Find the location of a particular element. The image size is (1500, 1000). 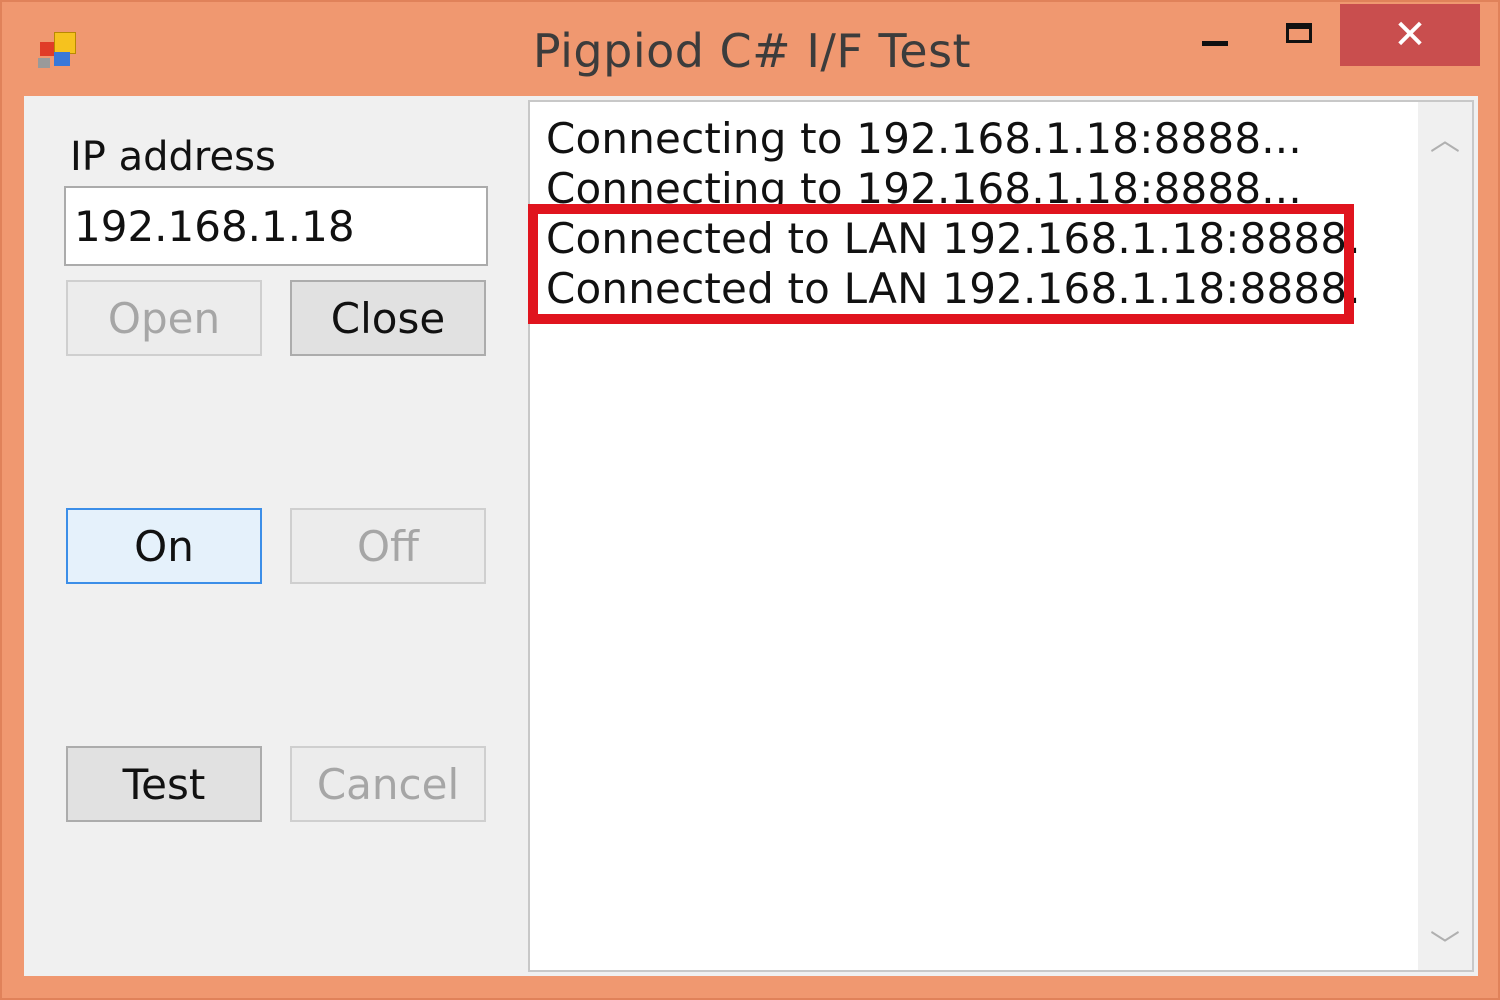

cancel-button: Cancel is located at coordinates (388, 784).